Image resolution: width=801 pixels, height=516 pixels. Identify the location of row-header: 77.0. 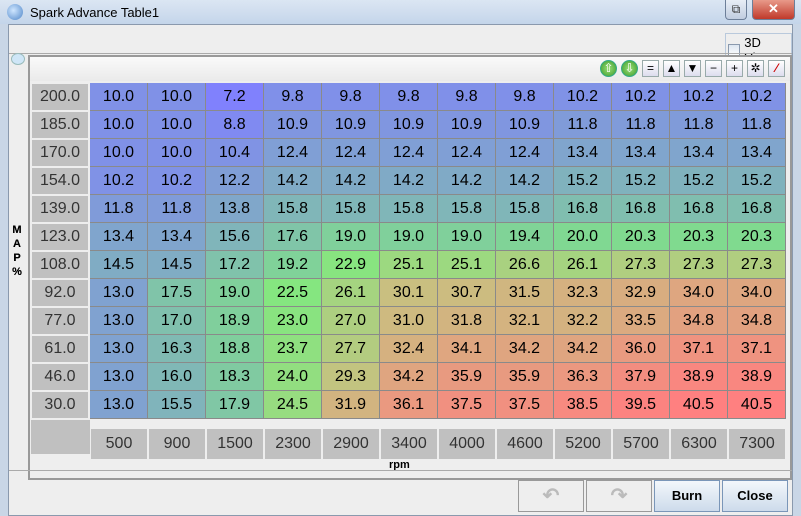
(60, 321).